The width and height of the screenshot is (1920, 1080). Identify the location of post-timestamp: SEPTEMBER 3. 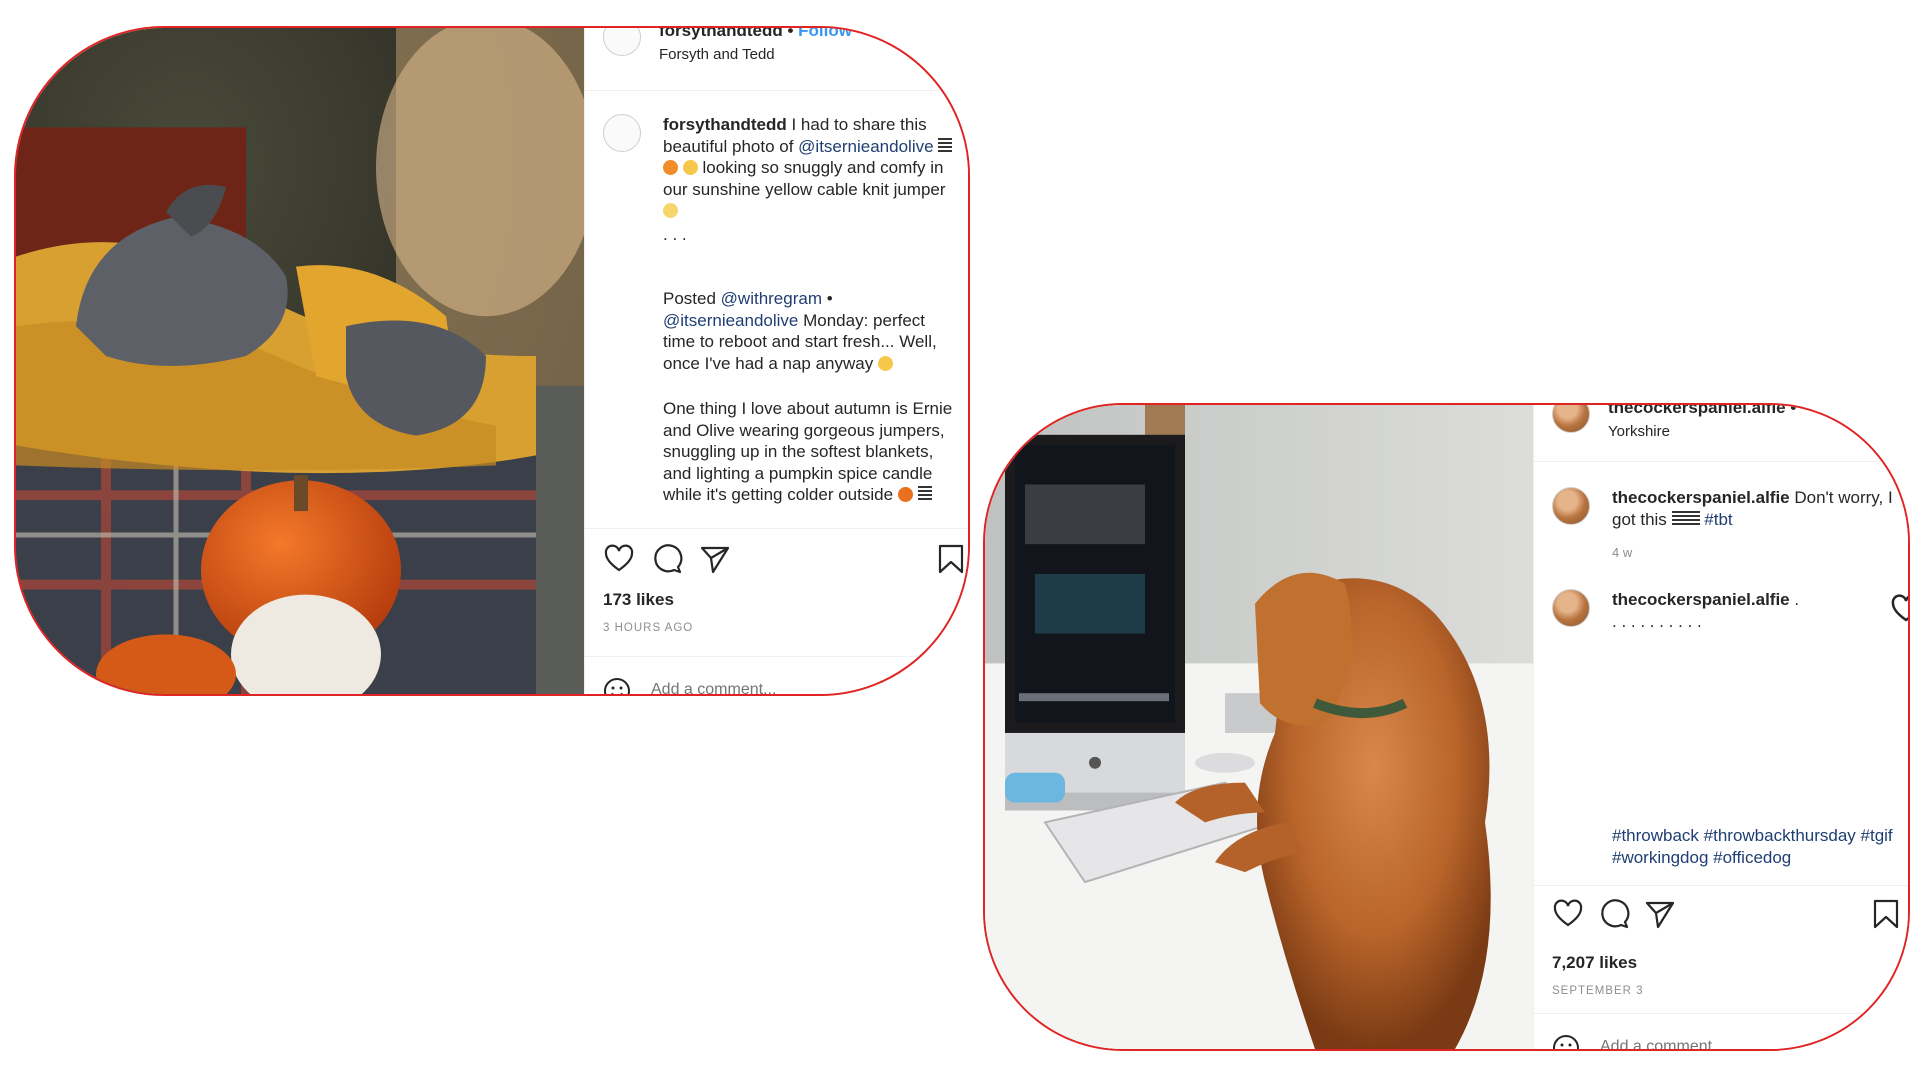
(1598, 991).